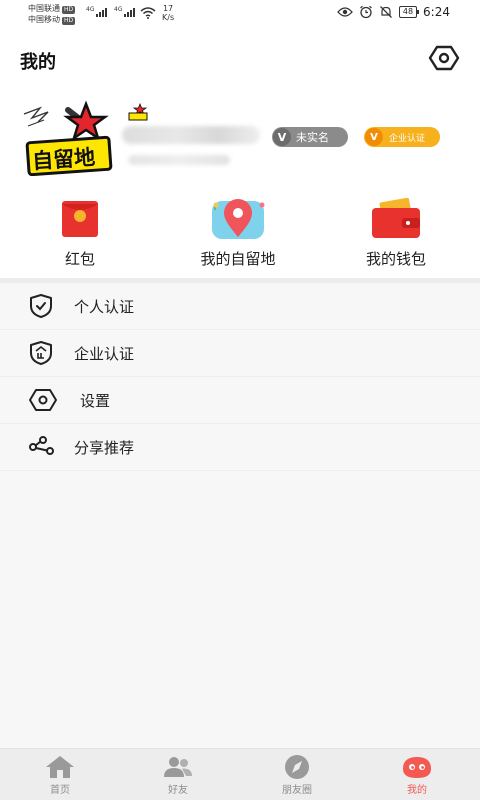 Image resolution: width=480 pixels, height=800 pixels. Describe the element at coordinates (191, 135) in the screenshot. I see `username-redacted` at that location.